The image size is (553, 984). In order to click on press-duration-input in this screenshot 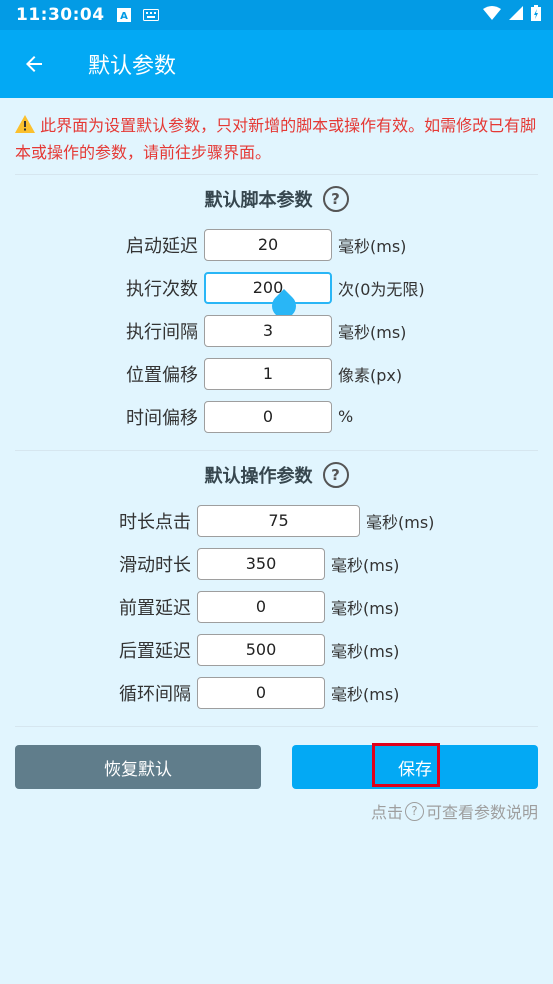, I will do `click(278, 520)`.